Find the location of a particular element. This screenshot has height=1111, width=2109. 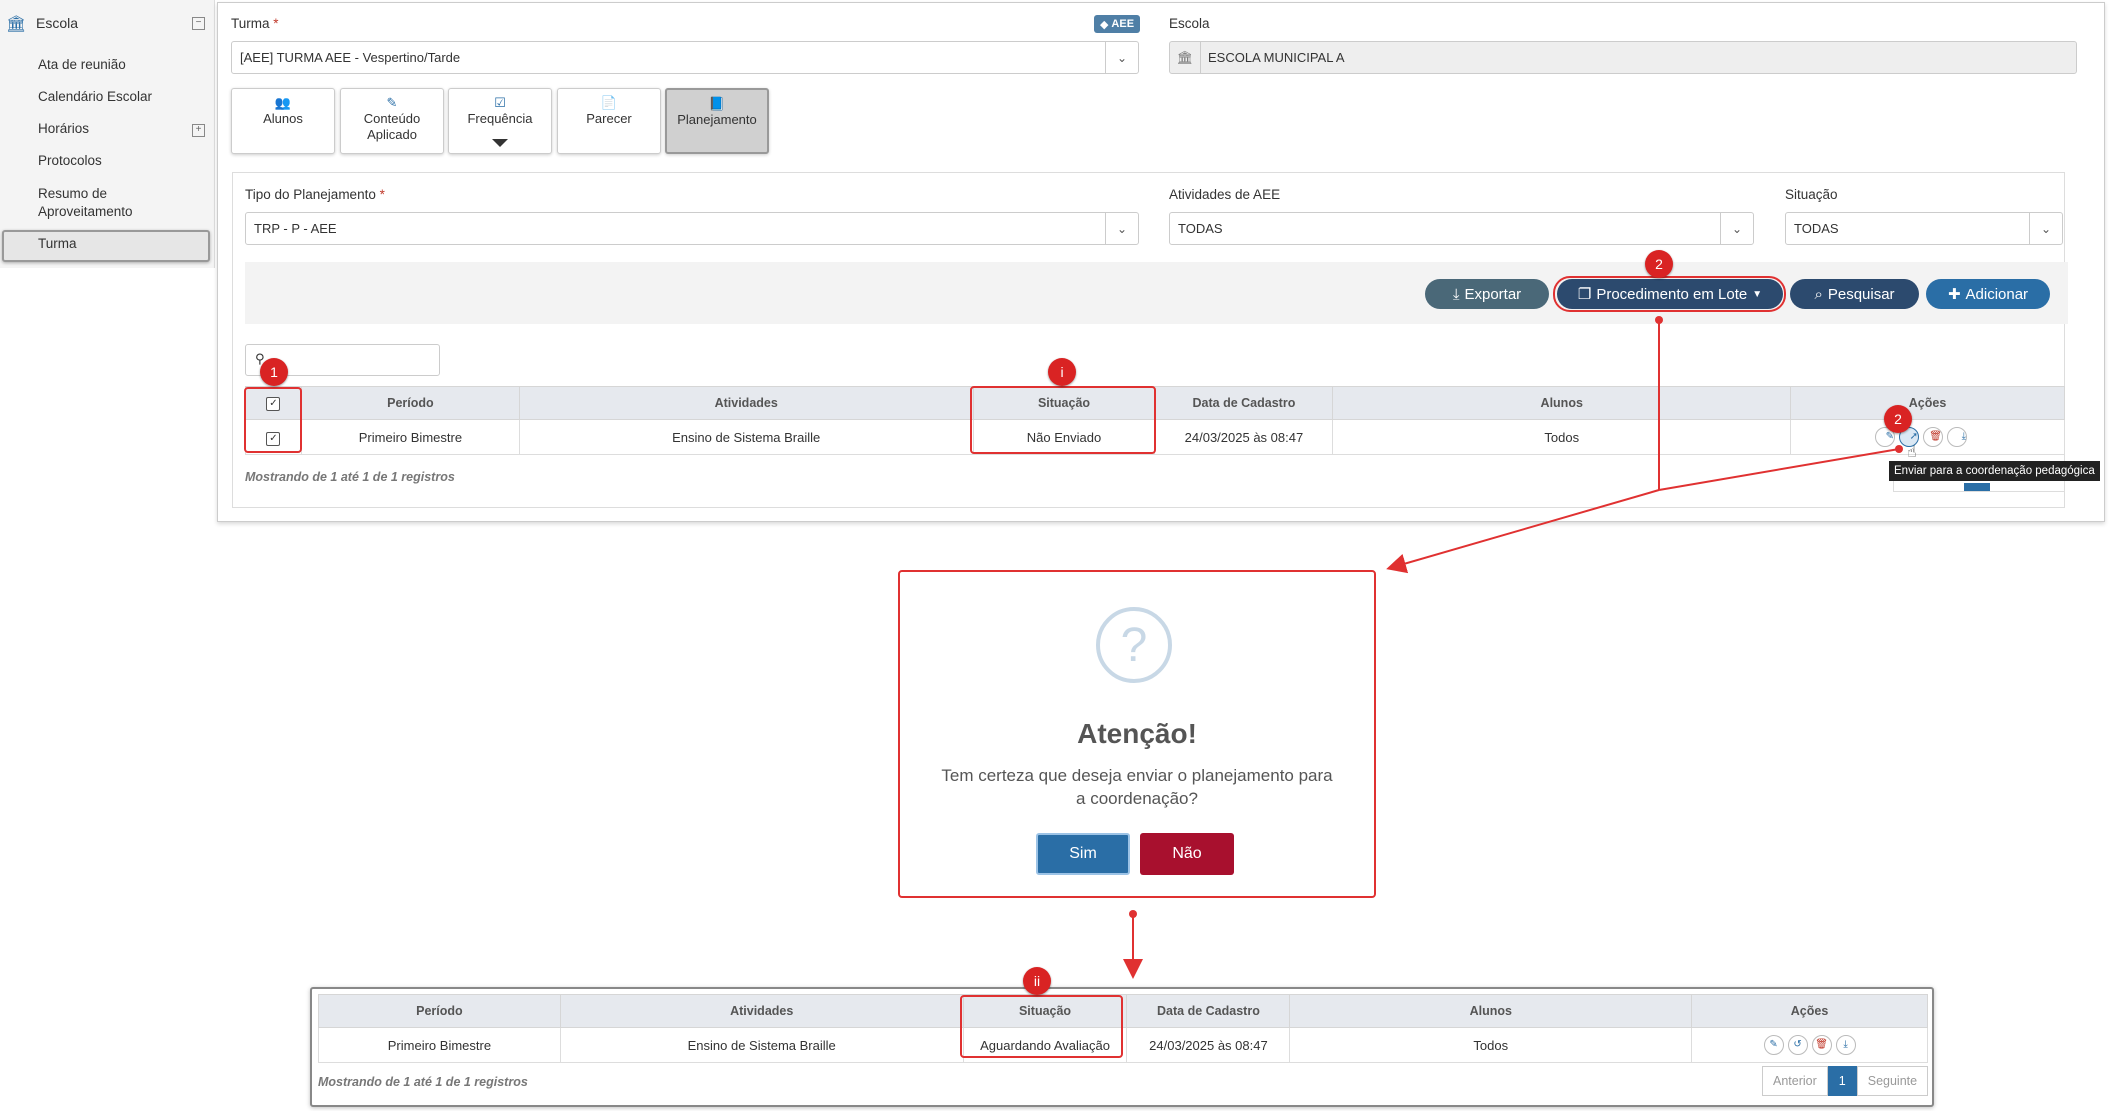

cell-data: 24/03/2025 às 08:47 is located at coordinates (1208, 1045).